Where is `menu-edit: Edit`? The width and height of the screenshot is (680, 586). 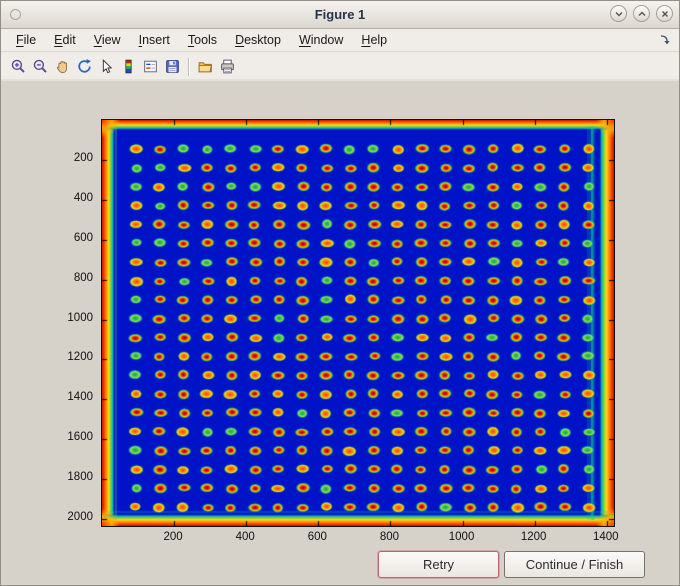
menu-edit: Edit is located at coordinates (65, 40).